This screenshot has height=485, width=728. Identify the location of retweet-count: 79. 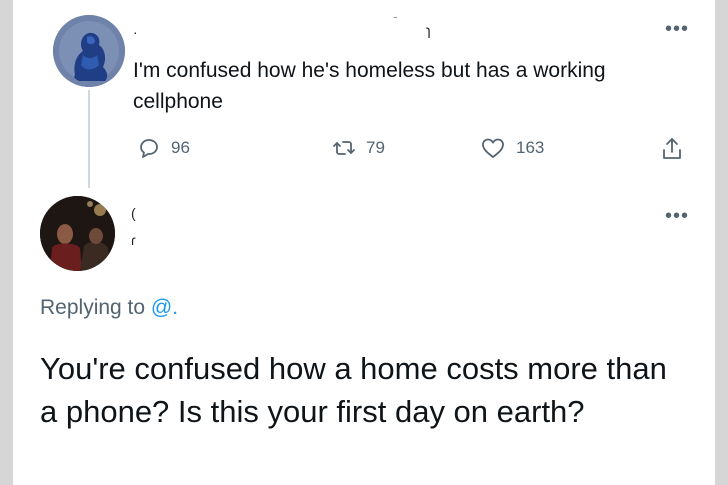
(375, 147).